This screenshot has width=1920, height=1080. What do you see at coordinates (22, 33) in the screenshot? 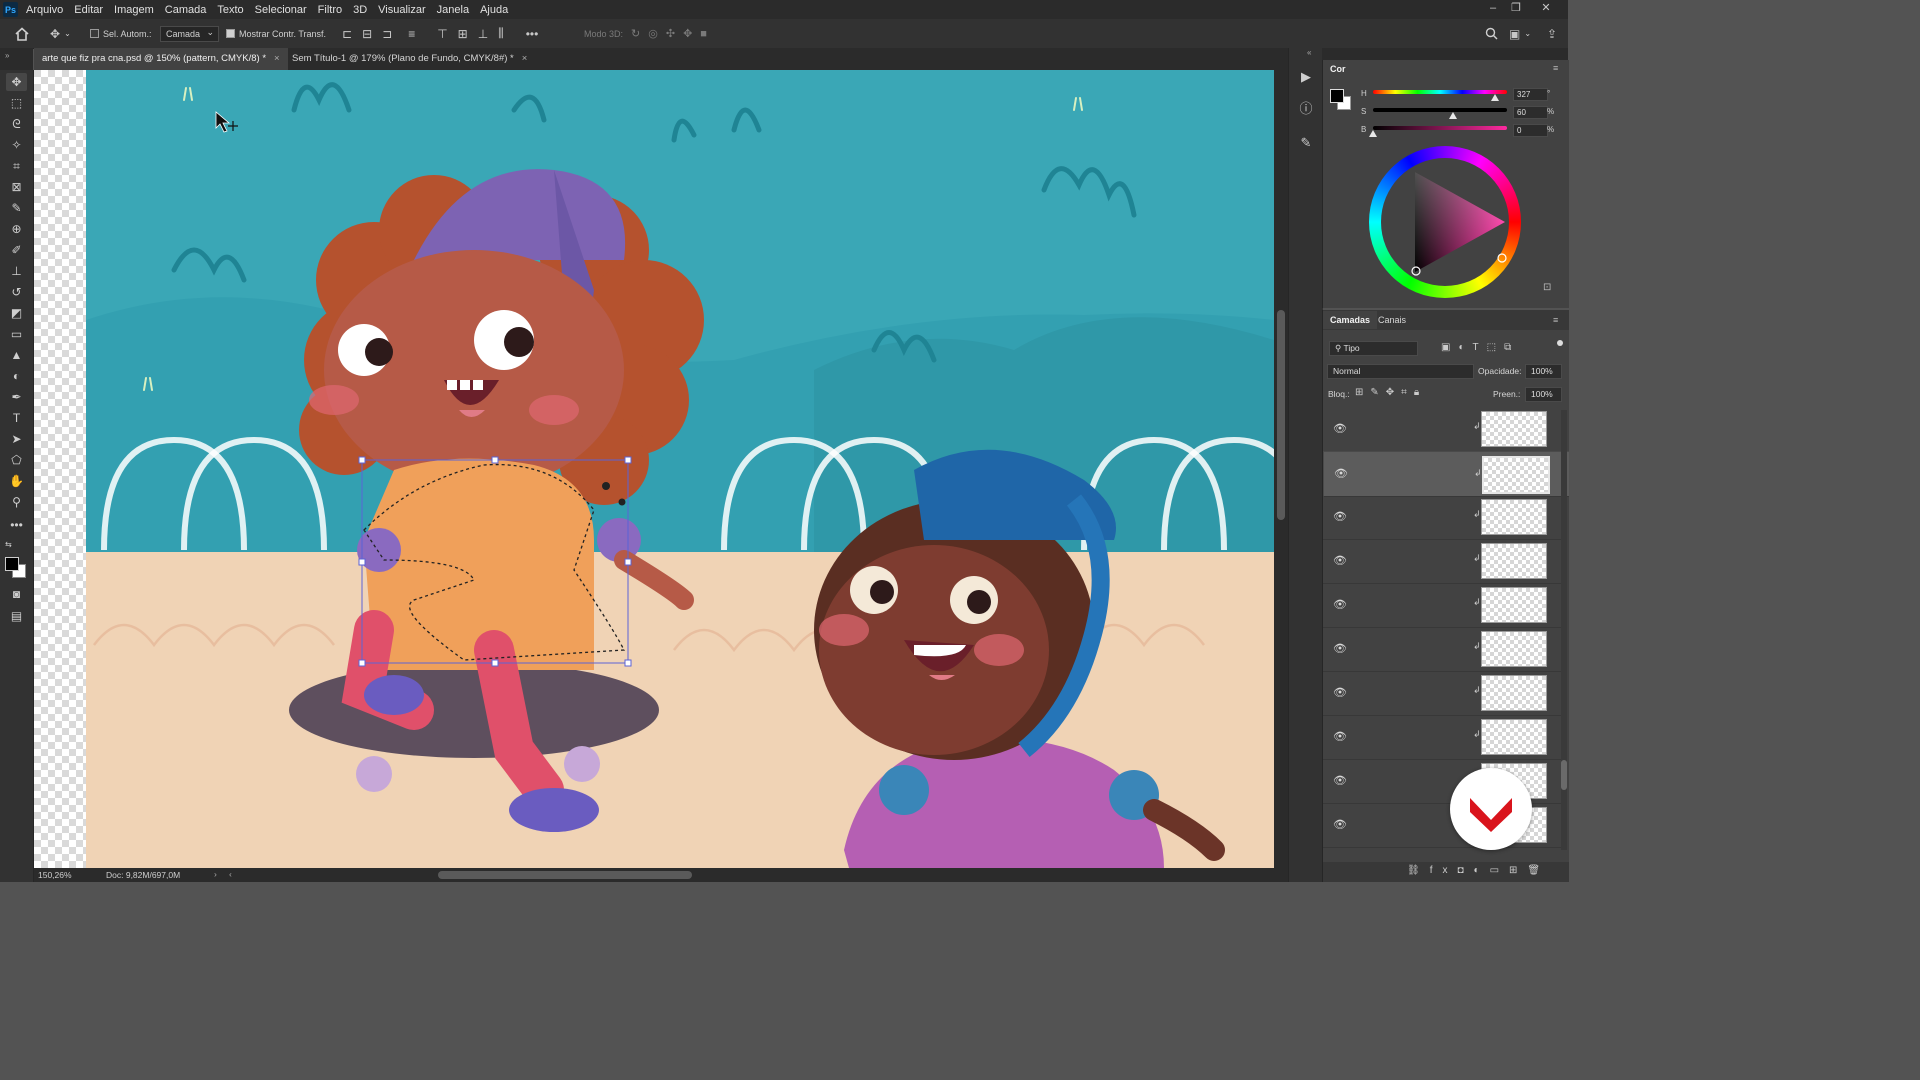
I see `home-icon` at bounding box center [22, 33].